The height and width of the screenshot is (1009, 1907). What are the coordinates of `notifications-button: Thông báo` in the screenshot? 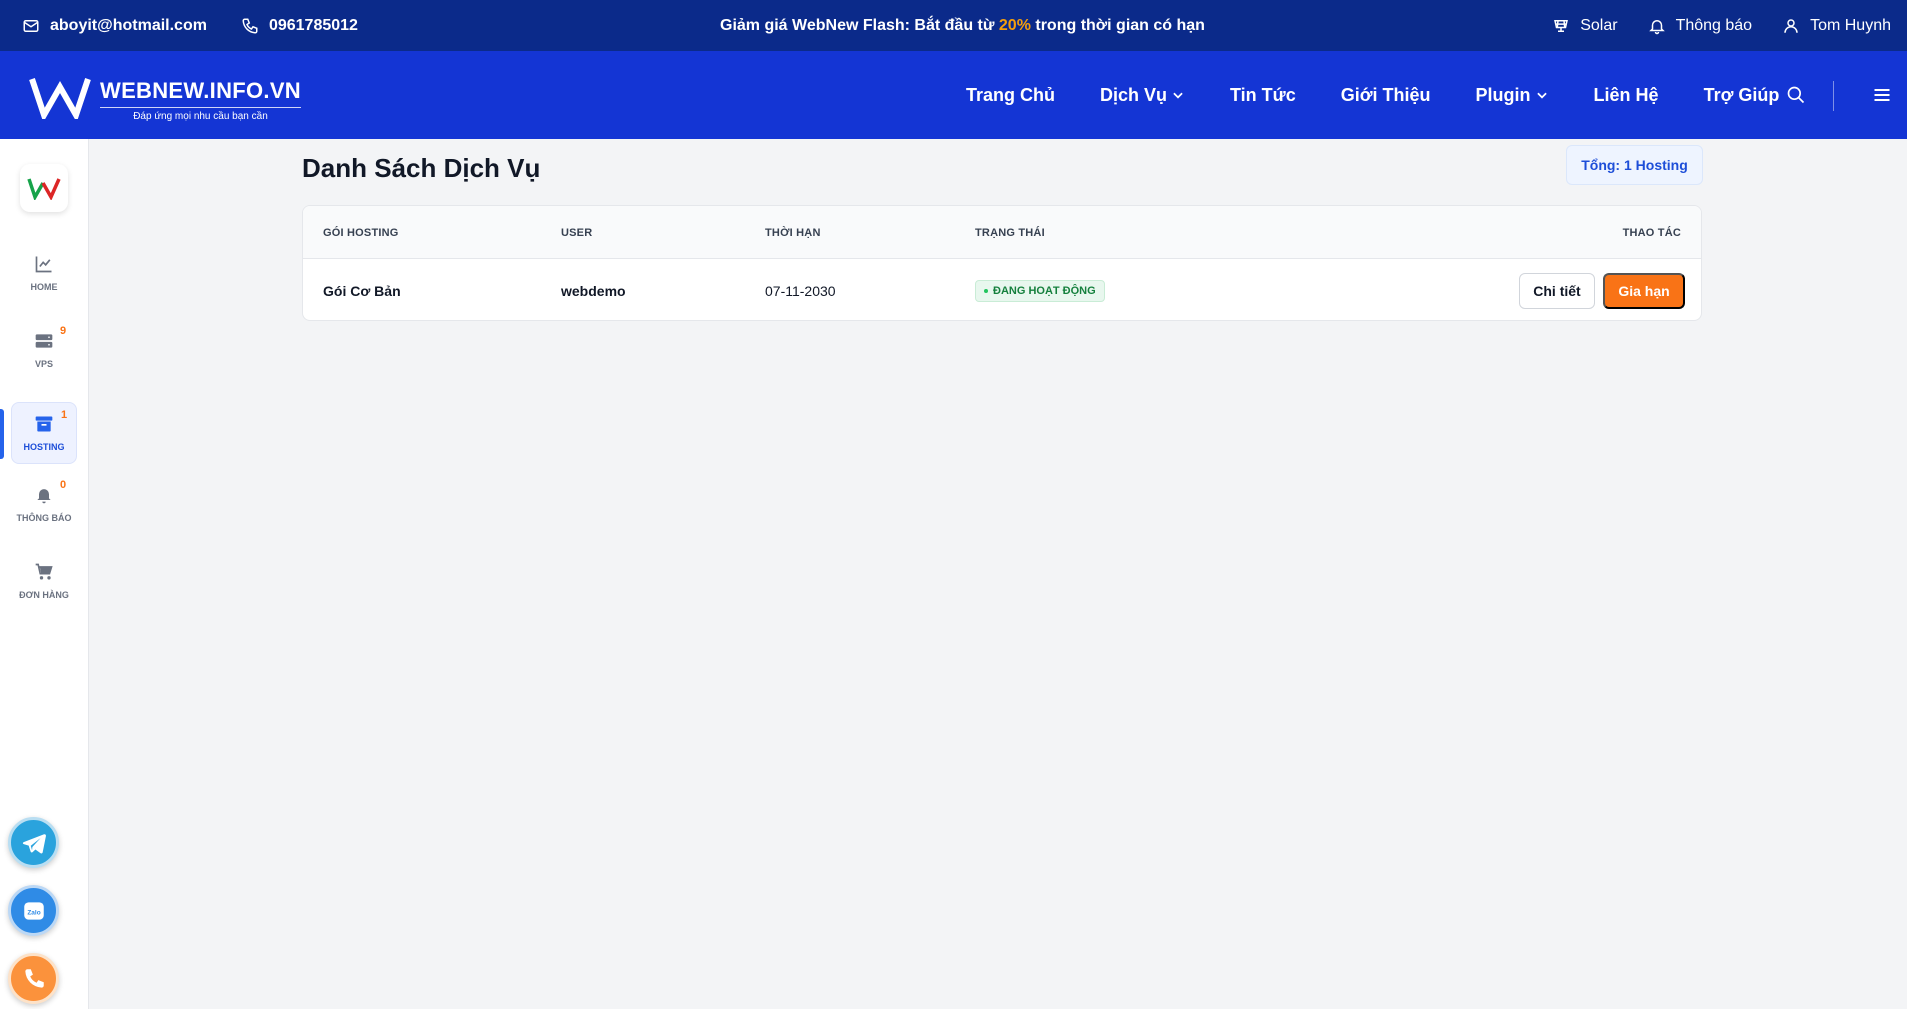 It's located at (1700, 25).